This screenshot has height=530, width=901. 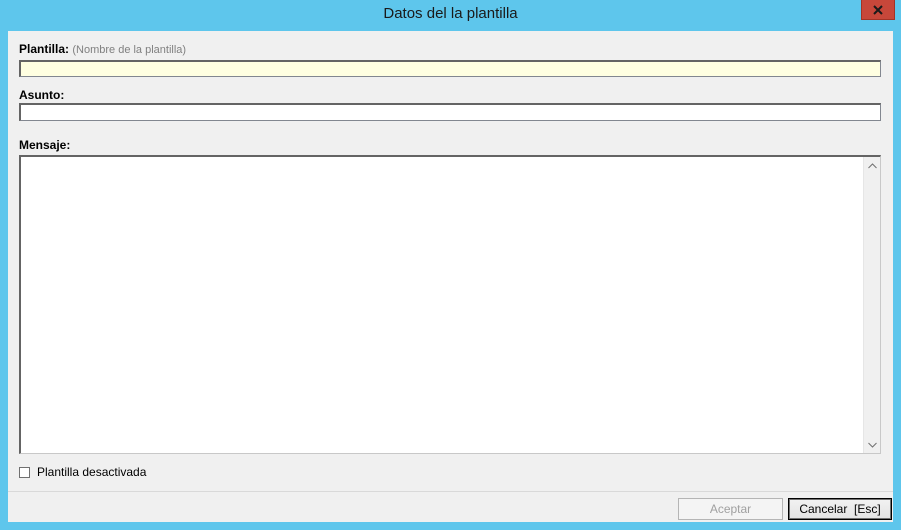 I want to click on template-label-row: Plantilla: (Nombre de la plantilla), so click(x=102, y=49).